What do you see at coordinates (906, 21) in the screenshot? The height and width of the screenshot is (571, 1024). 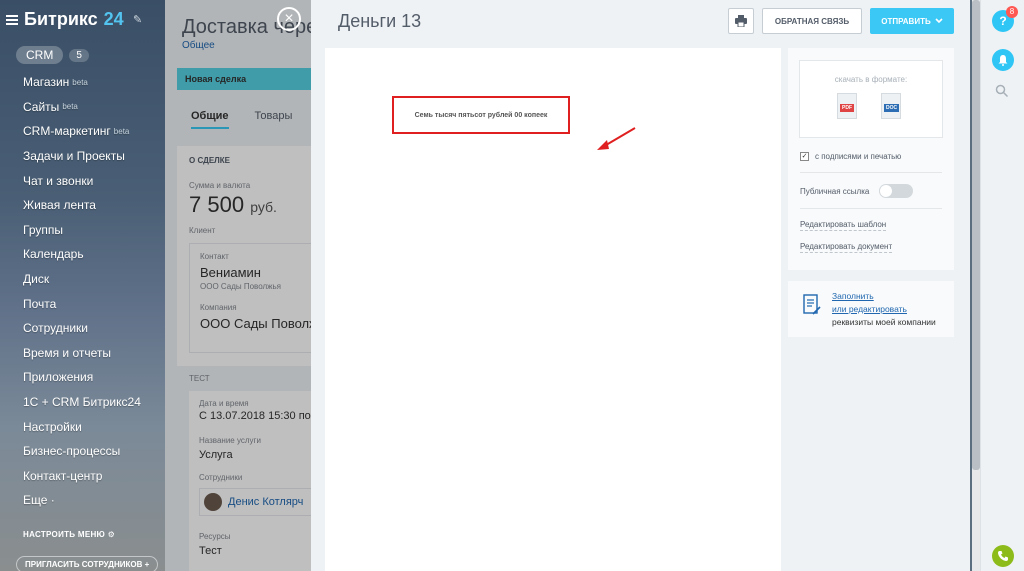 I see `send-label: ОТПРАВИТЬ` at bounding box center [906, 21].